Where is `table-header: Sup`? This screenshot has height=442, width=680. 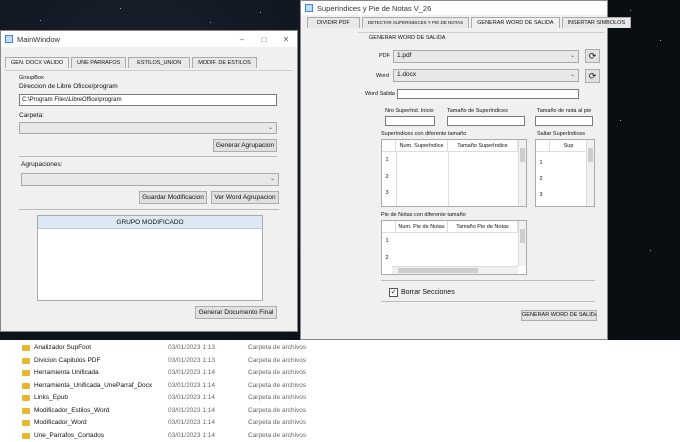
table-header: Sup is located at coordinates (569, 146).